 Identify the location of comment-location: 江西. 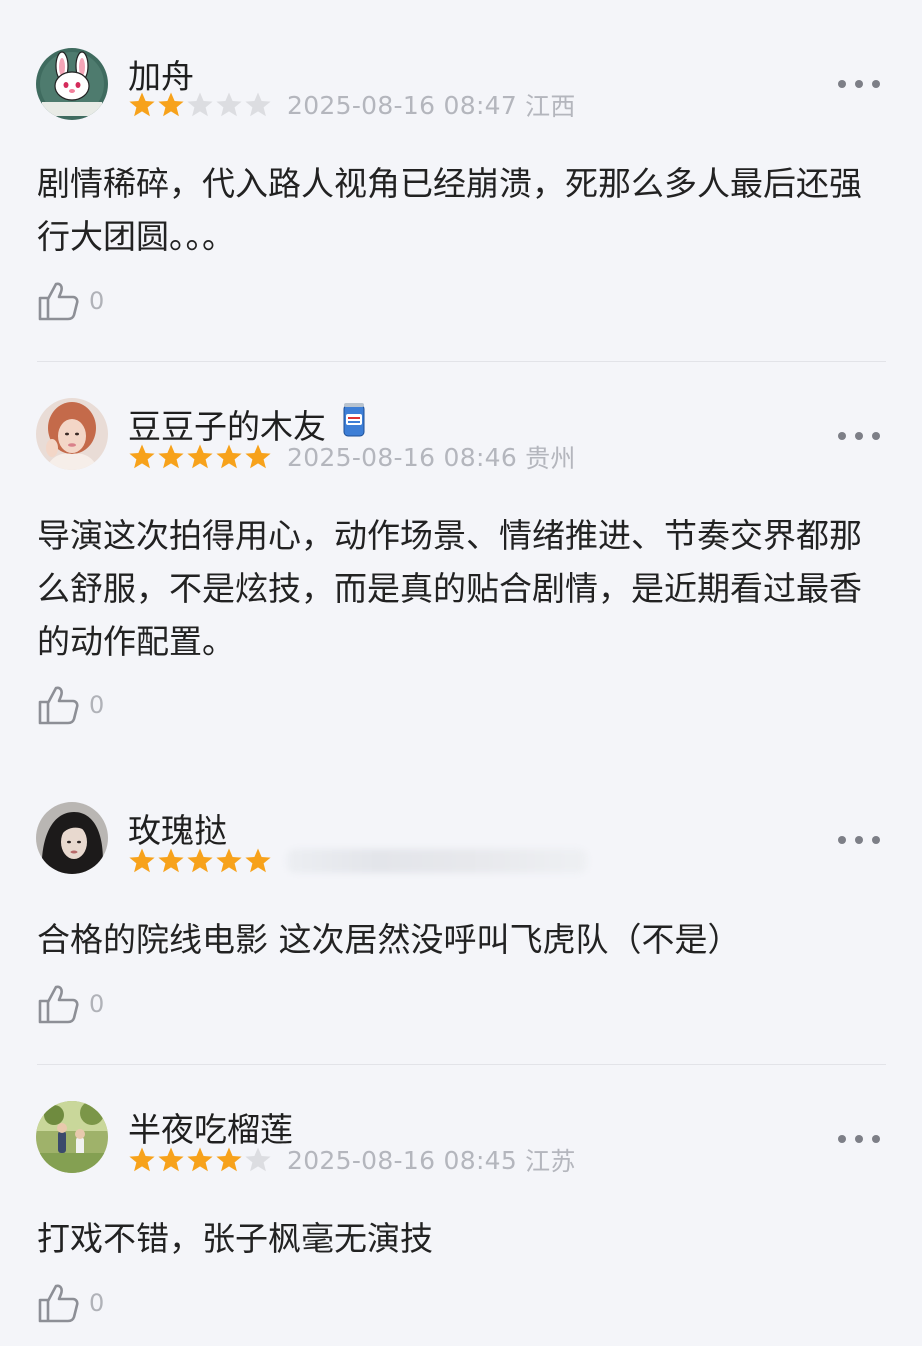
(550, 106).